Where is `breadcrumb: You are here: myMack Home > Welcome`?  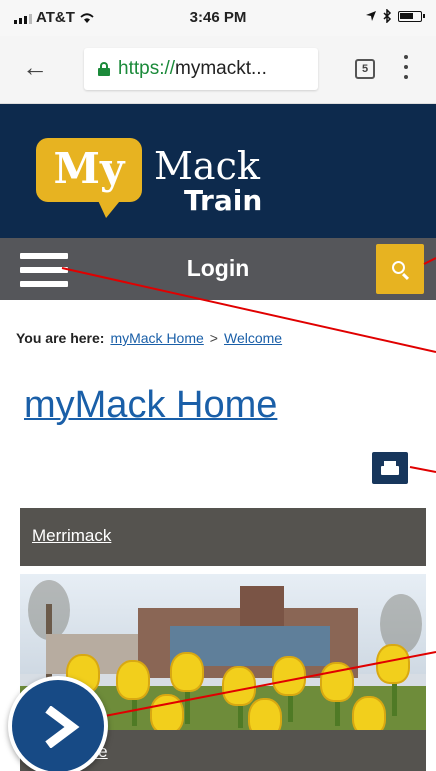
breadcrumb: You are here: myMack Home > Welcome is located at coordinates (221, 338).